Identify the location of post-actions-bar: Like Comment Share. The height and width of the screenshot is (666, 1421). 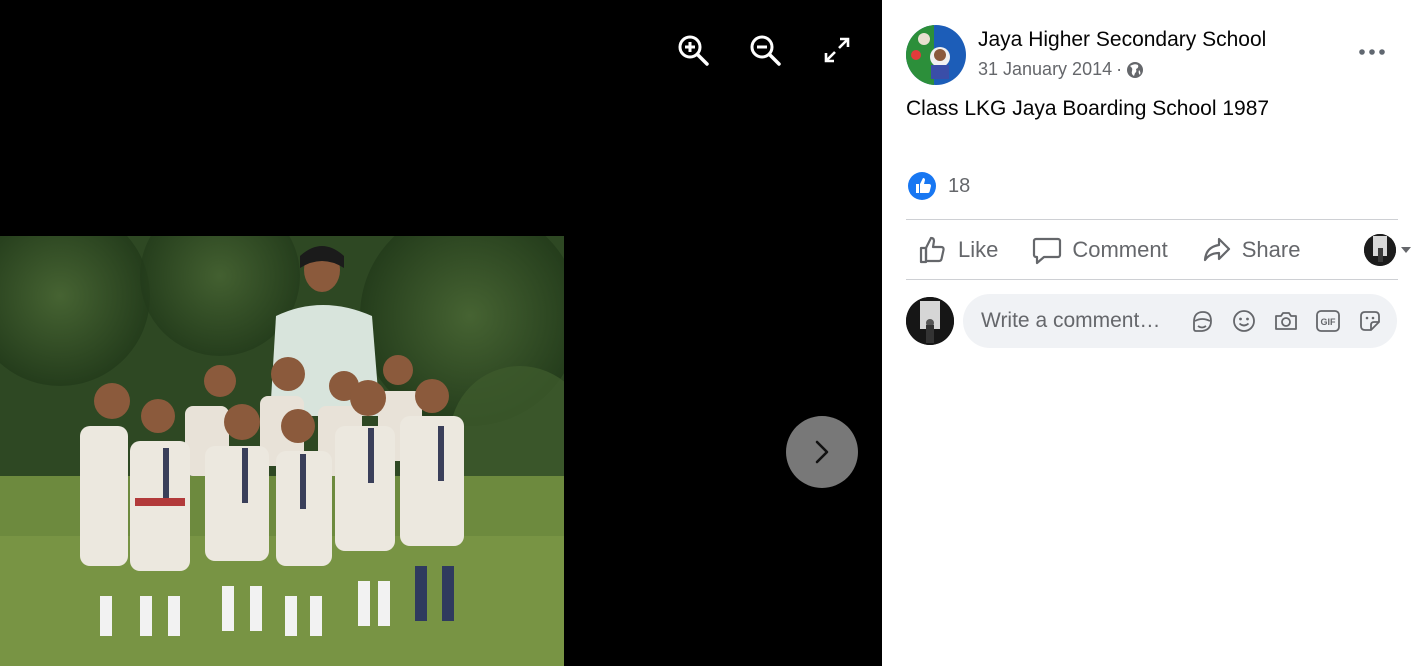
(1159, 250).